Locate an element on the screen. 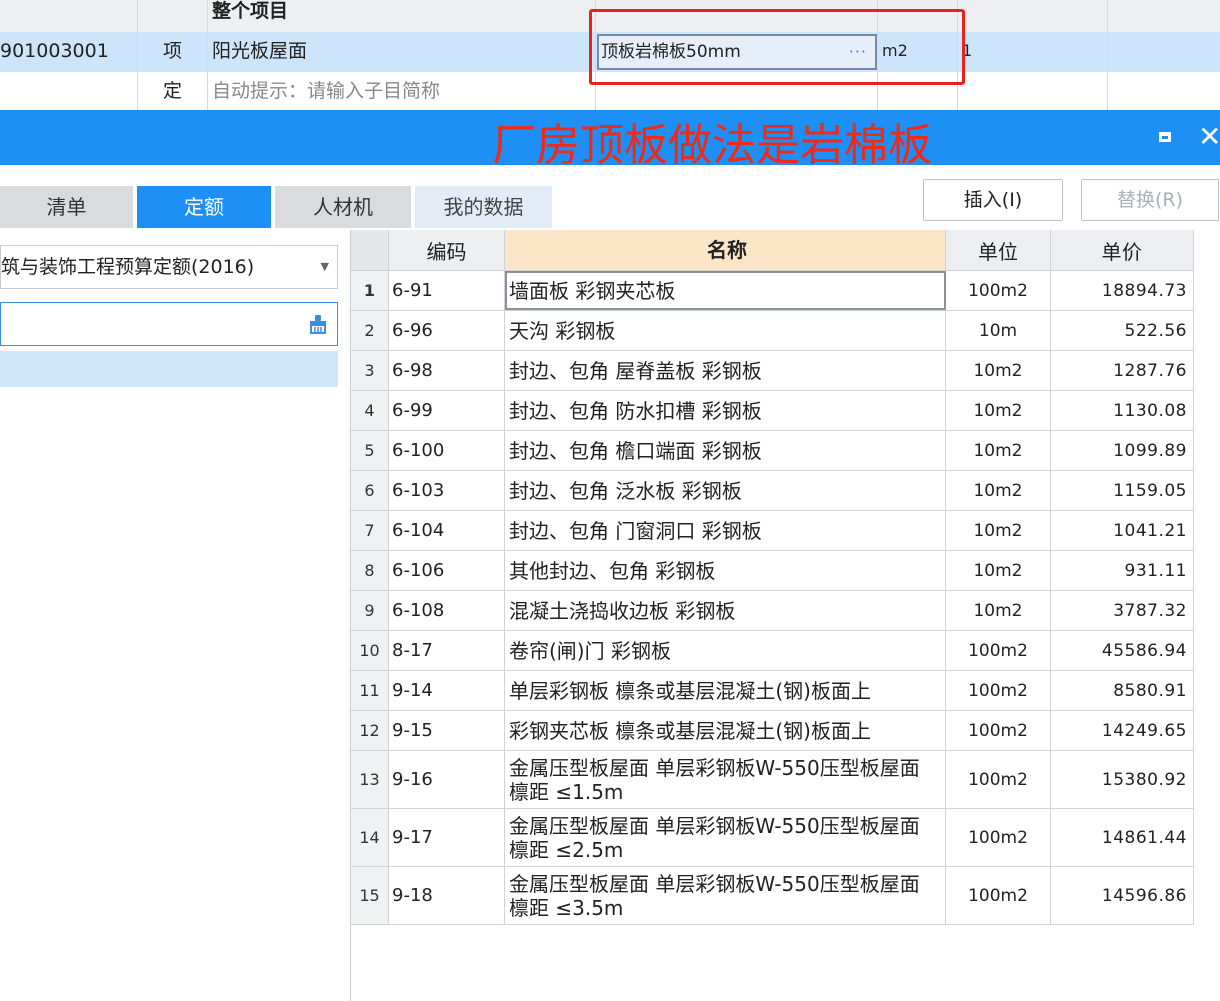  row-price: 522.56 is located at coordinates (1122, 330).